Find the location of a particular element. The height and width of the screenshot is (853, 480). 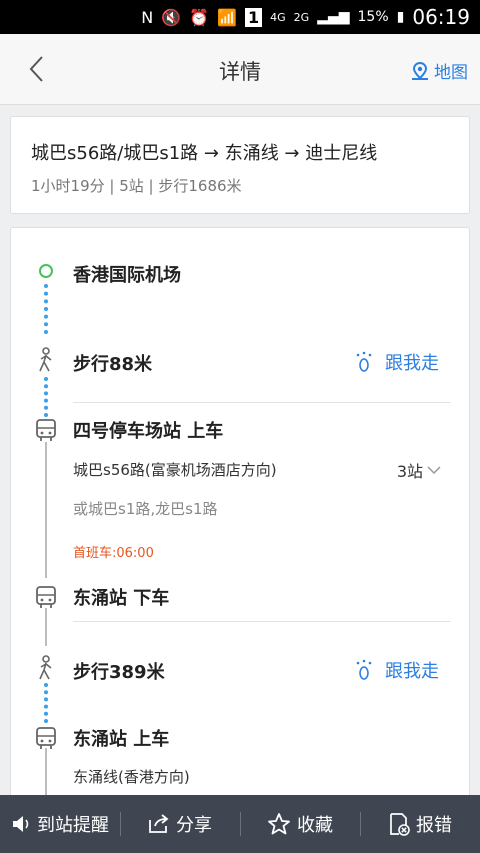

mute-icon: 🔇 is located at coordinates (171, 17).